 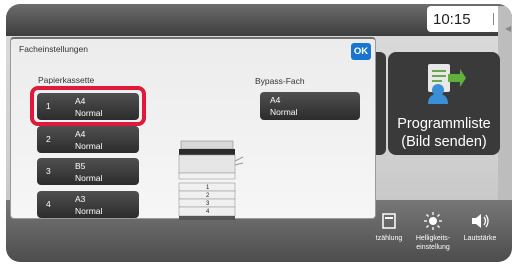 What do you see at coordinates (493, 19) in the screenshot?
I see `clock-separator` at bounding box center [493, 19].